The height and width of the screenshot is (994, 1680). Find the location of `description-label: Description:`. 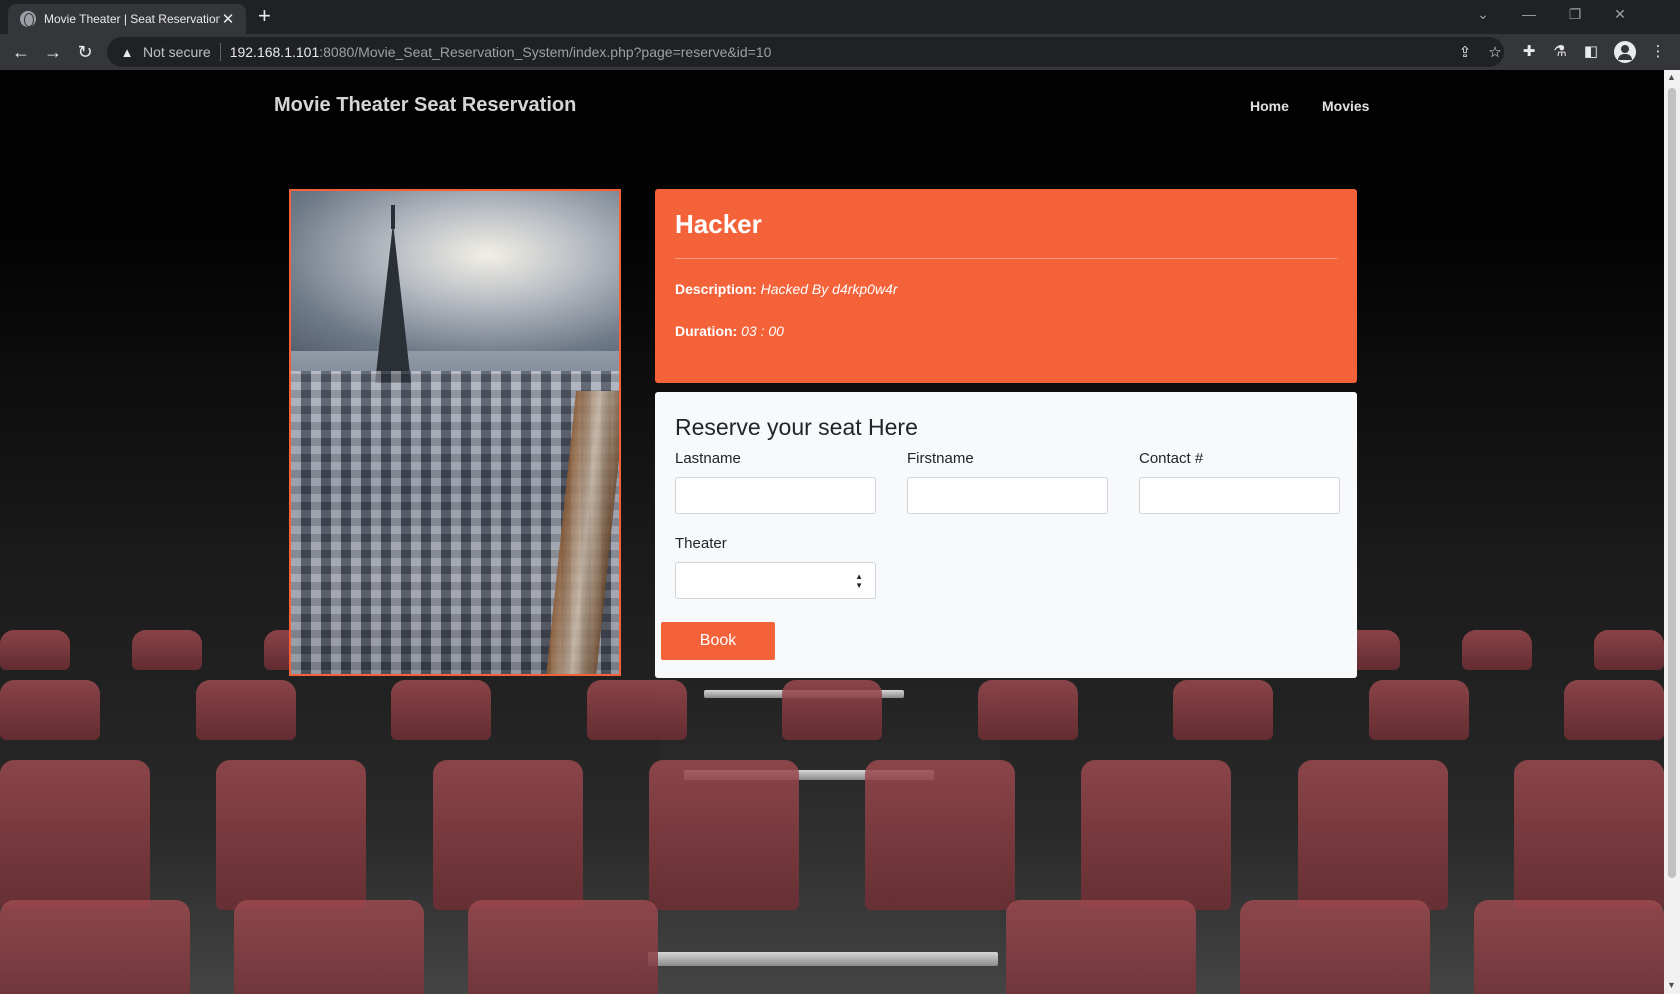

description-label: Description: is located at coordinates (716, 289).